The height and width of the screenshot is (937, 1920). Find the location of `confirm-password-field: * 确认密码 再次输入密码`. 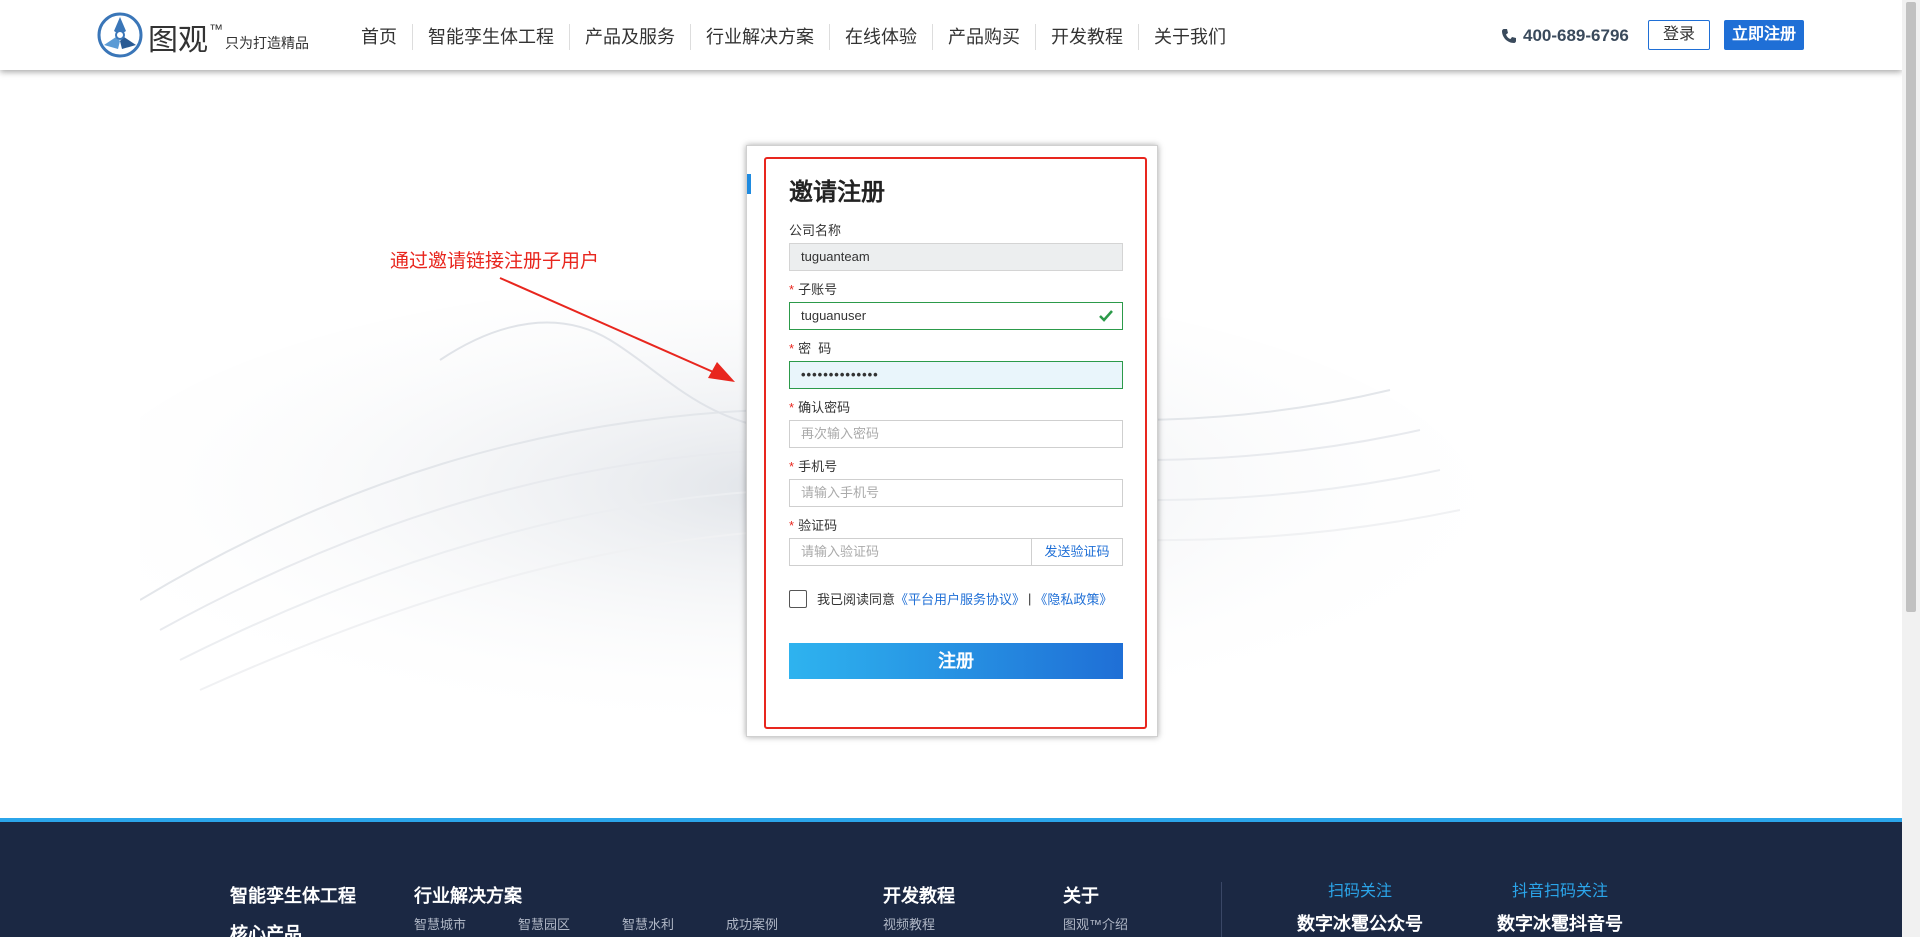

confirm-password-field: * 确认密码 再次输入密码 is located at coordinates (956, 424).